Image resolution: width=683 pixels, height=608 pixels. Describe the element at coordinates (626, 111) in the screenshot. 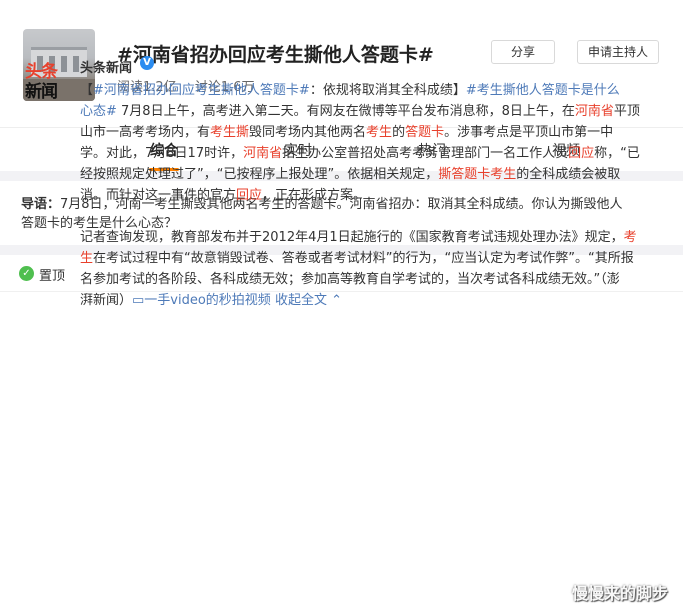

I see `post-text: 平顶` at that location.